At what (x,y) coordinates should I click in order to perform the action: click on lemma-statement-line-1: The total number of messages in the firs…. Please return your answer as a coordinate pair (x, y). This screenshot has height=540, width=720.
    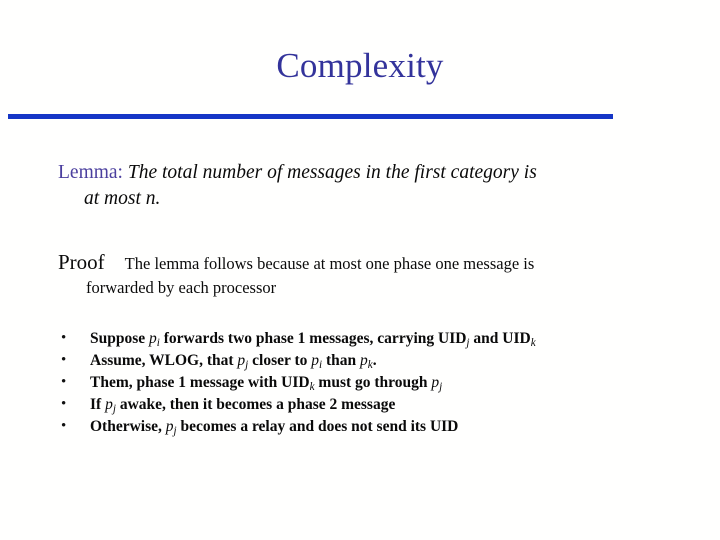
    Looking at the image, I should click on (332, 172).